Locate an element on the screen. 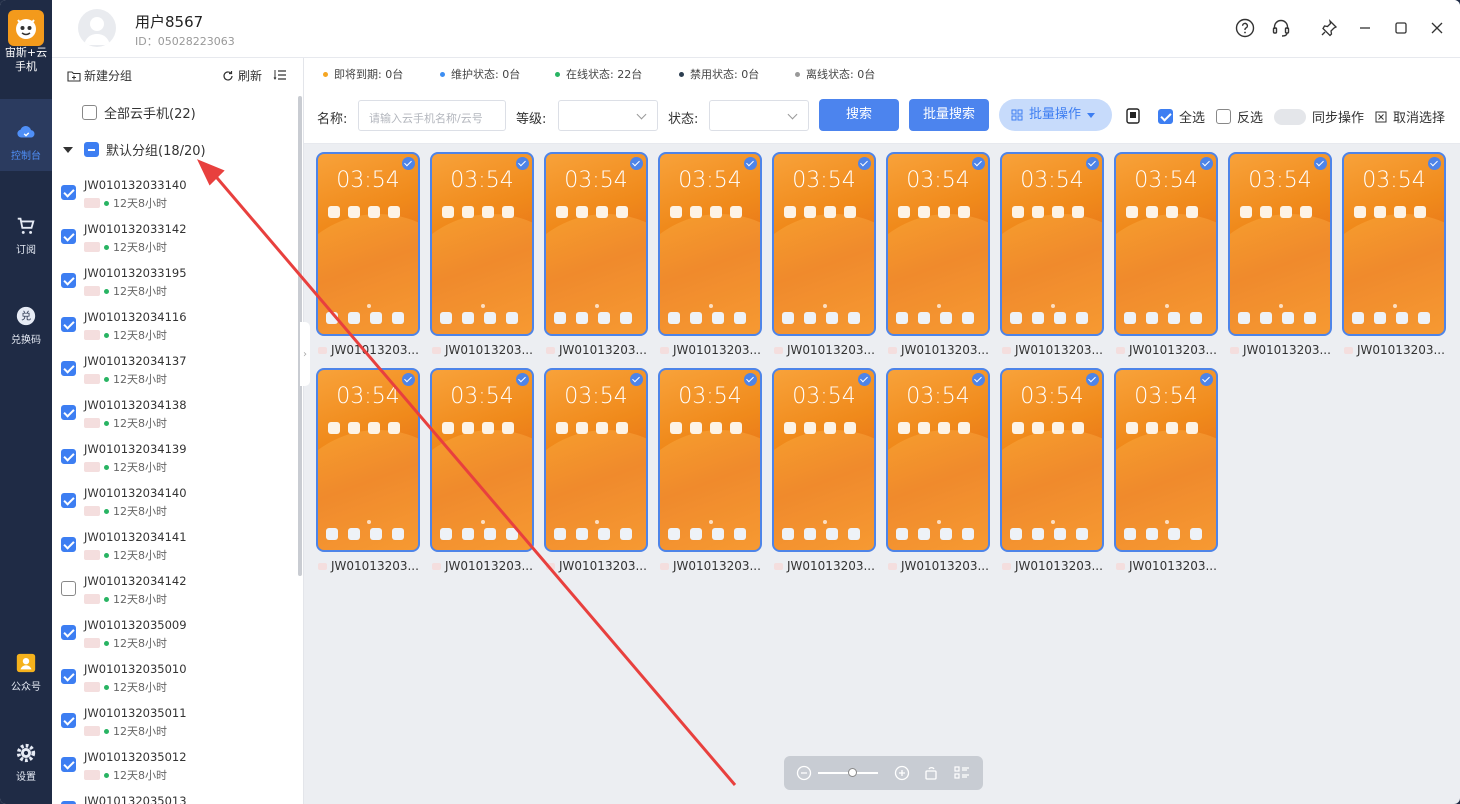 This screenshot has height=804, width=1460. device-row: JW010132034116 12天8小时 is located at coordinates (174, 331).